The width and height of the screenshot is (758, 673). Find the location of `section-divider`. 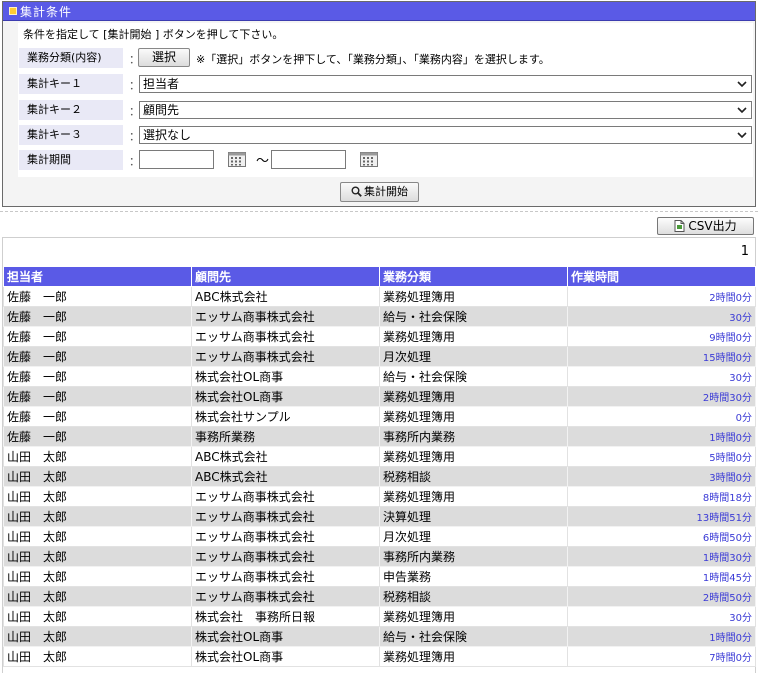

section-divider is located at coordinates (379, 211).